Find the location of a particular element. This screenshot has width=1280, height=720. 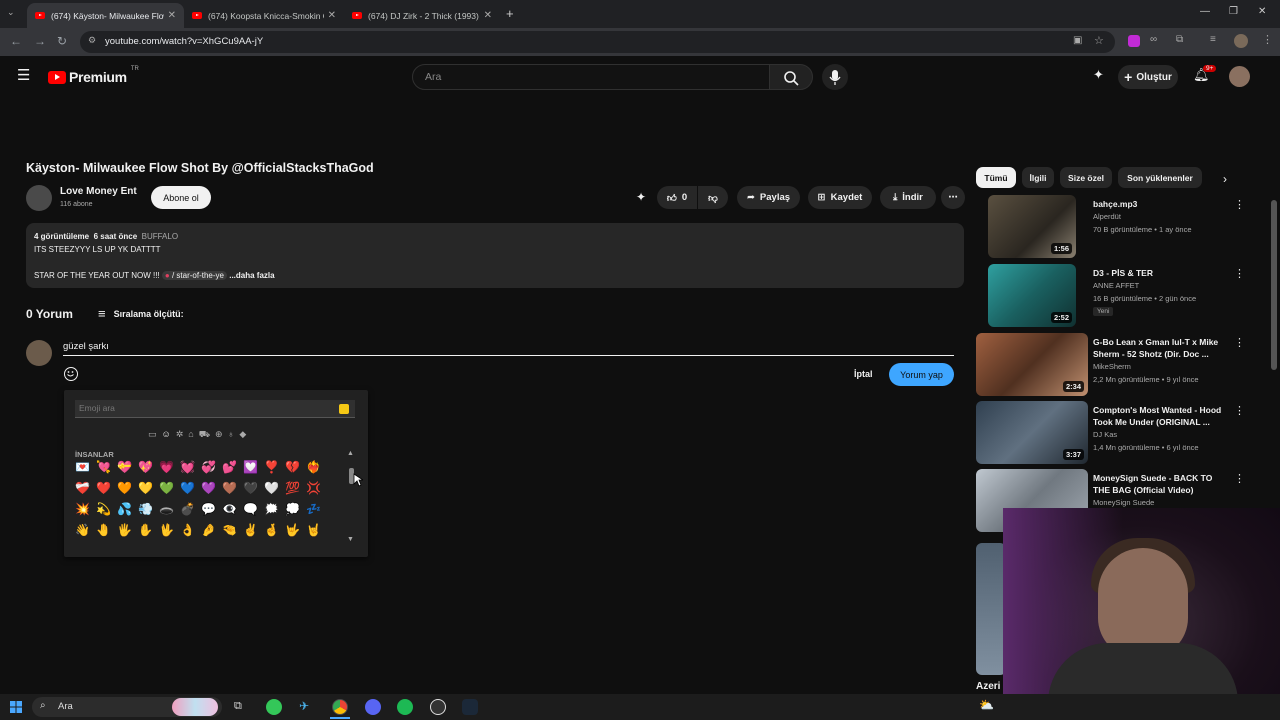

emoji-category-icon: ◆ is located at coordinates (242, 435).